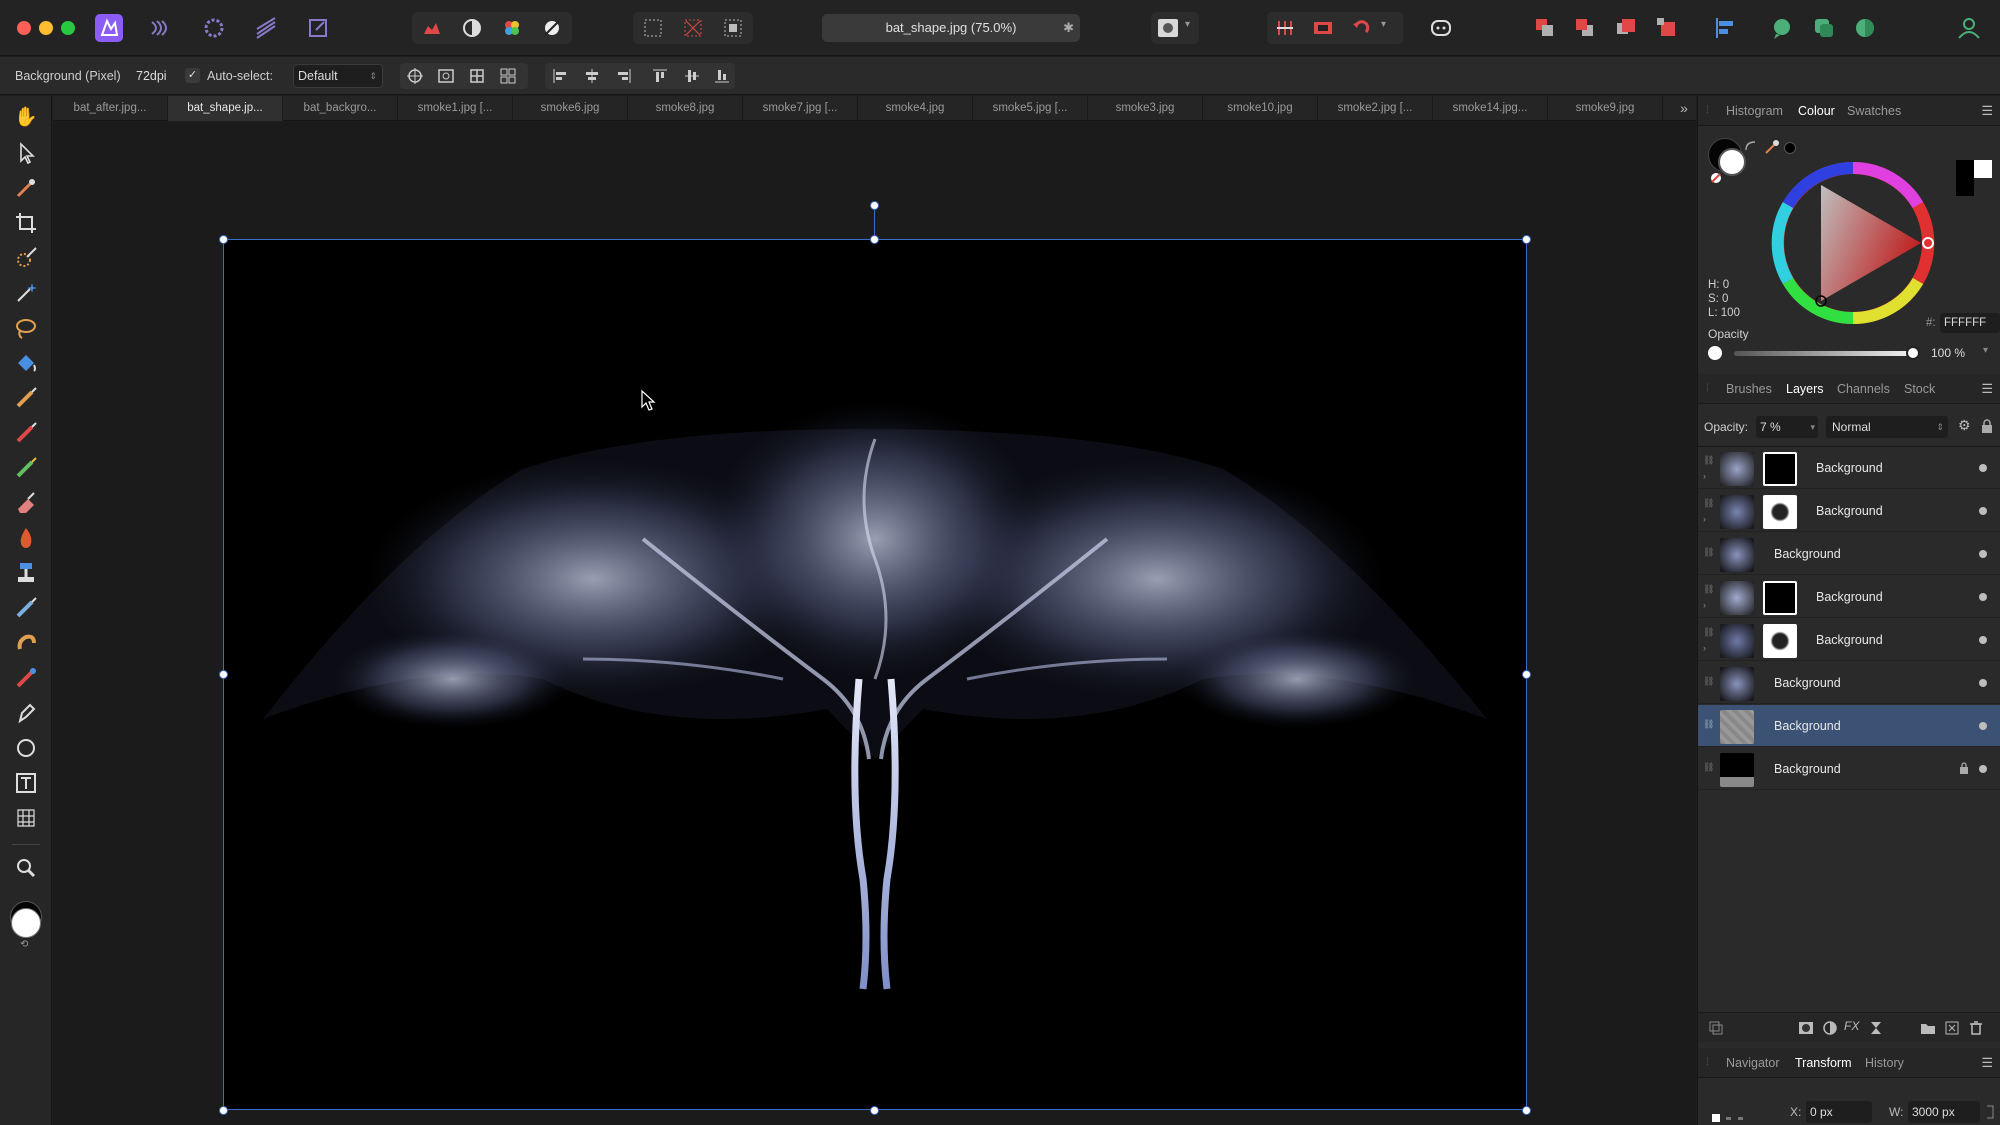 The image size is (2000, 1125). Describe the element at coordinates (1851, 1026) in the screenshot. I see `fx-icon: FX` at that location.